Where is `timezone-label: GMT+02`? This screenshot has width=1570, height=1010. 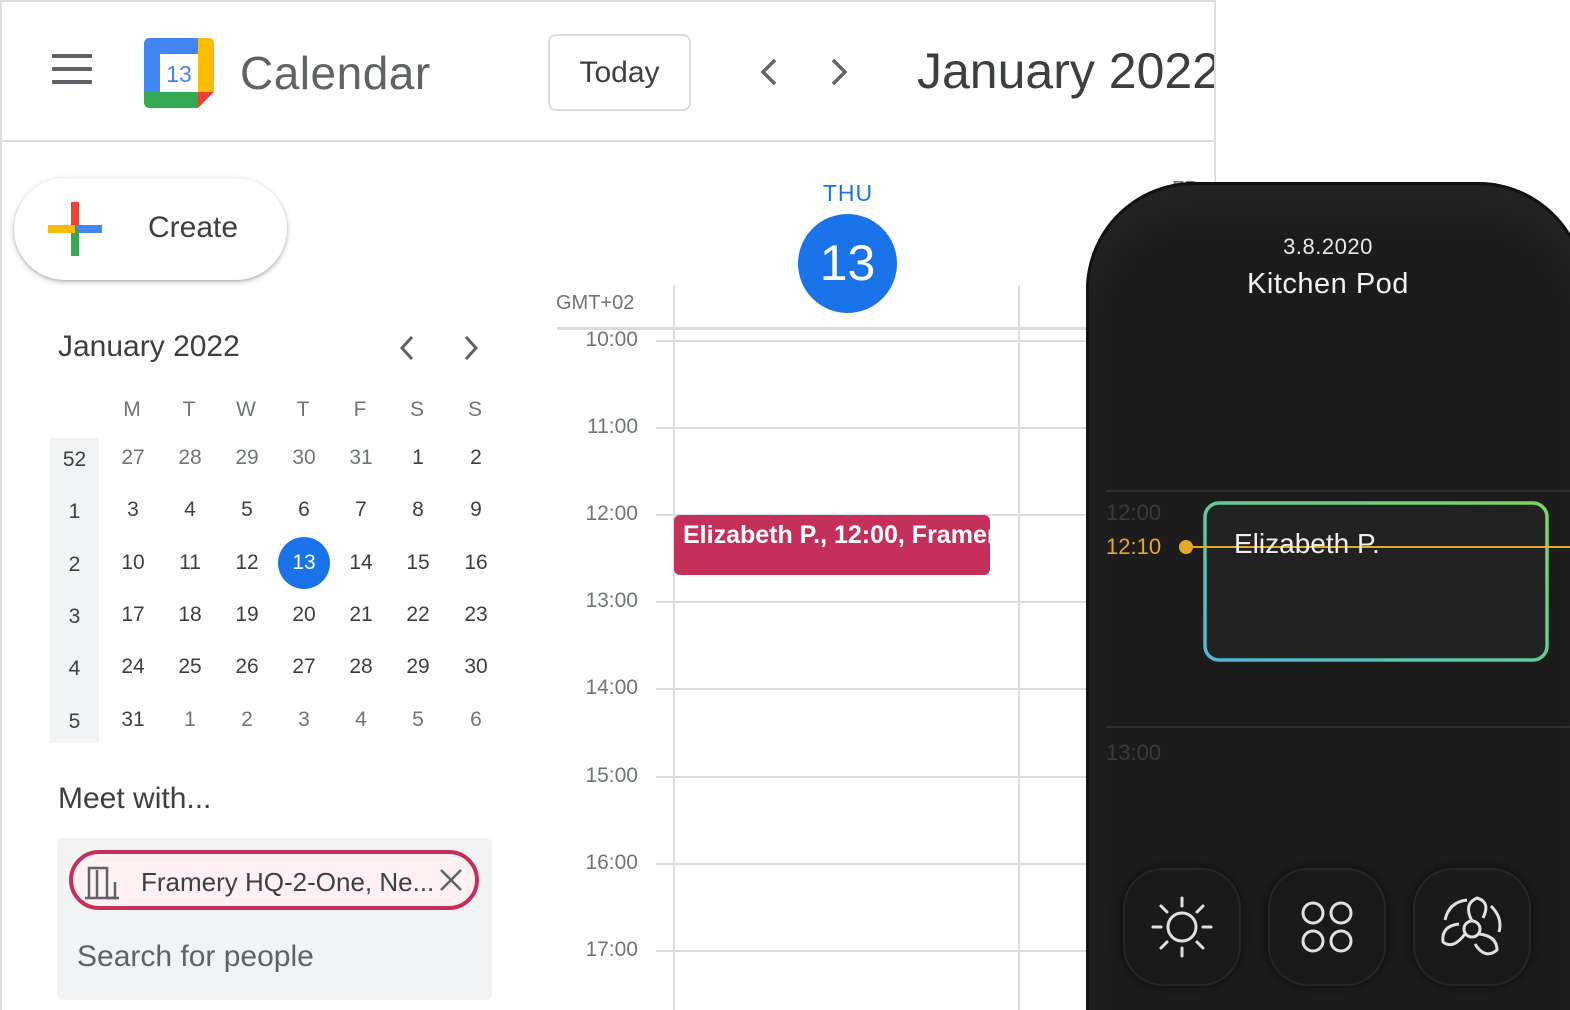
timezone-label: GMT+02 is located at coordinates (595, 303).